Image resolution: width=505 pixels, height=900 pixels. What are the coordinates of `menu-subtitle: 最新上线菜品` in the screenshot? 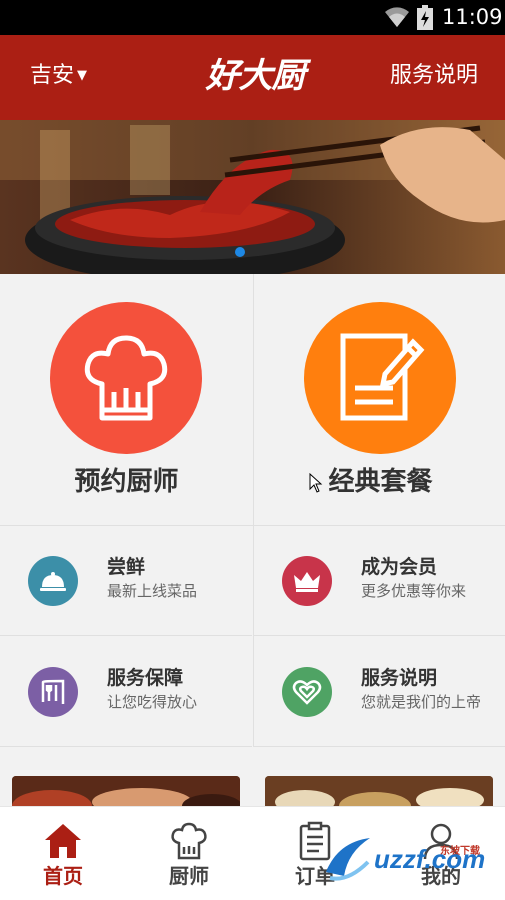 It's located at (152, 591).